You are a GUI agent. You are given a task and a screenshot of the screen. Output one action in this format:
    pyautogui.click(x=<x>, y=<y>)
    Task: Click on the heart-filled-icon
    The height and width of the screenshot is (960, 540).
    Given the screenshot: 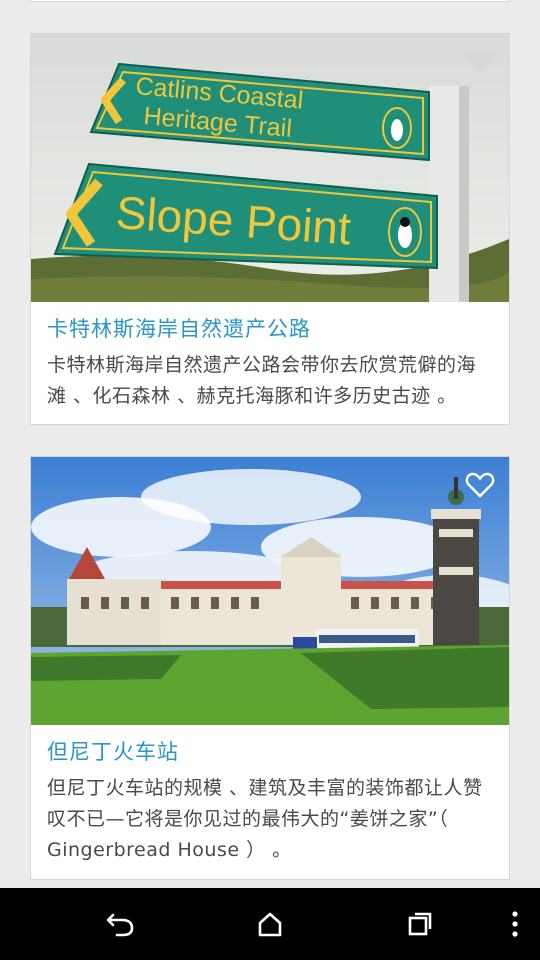 What is the action you would take?
    pyautogui.click(x=480, y=61)
    